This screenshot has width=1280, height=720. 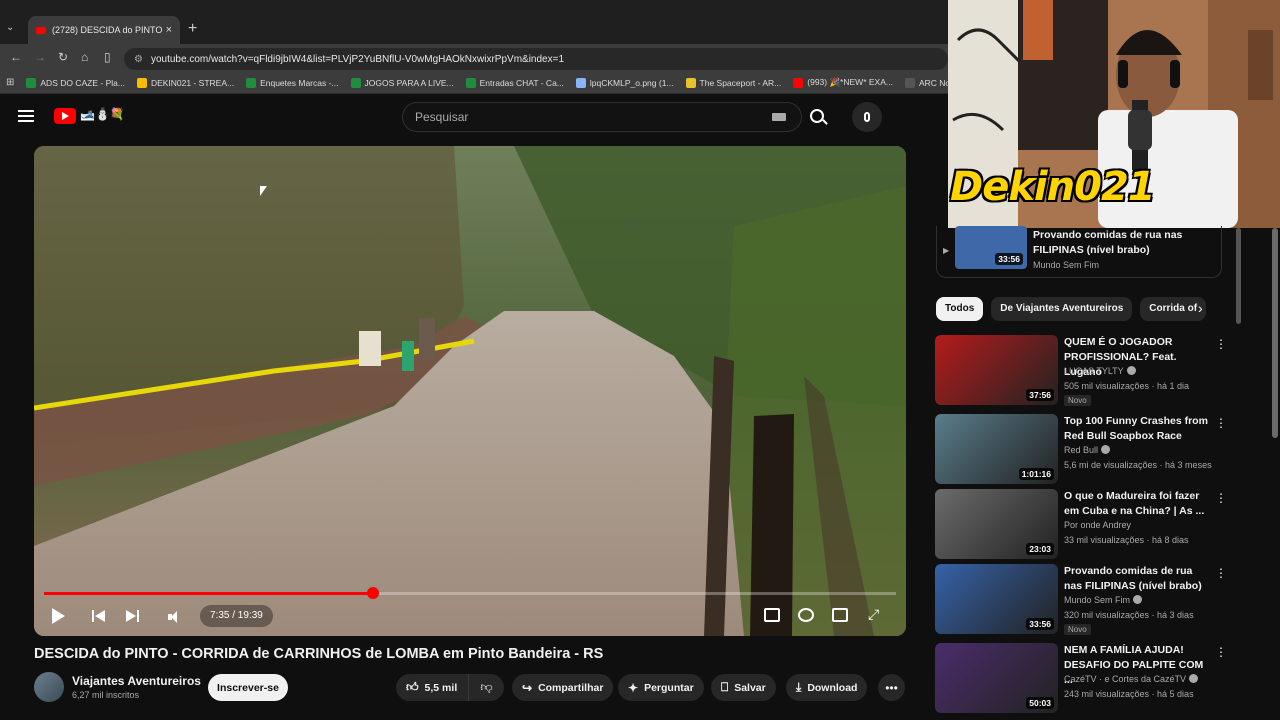 I want to click on filter-chip: Corrida of, so click(x=1173, y=309).